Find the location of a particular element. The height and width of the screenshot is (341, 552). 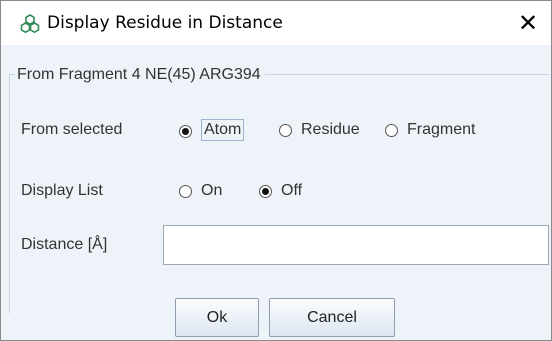

display-list-label: Display List is located at coordinates (62, 190).